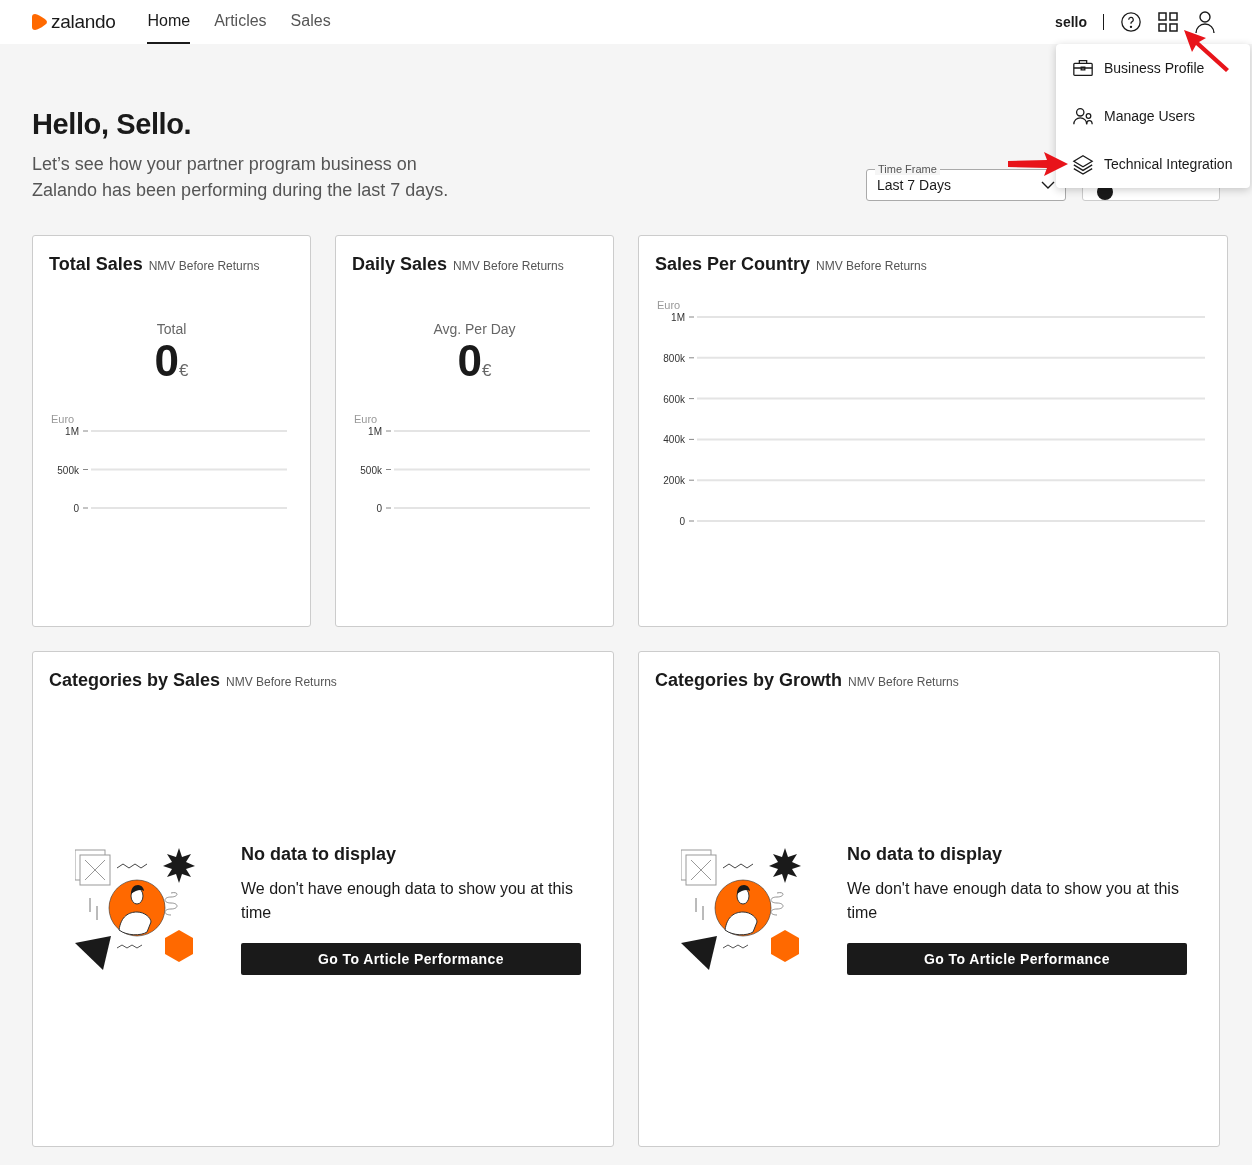  What do you see at coordinates (1038, 164) in the screenshot?
I see `arrow-annotation` at bounding box center [1038, 164].